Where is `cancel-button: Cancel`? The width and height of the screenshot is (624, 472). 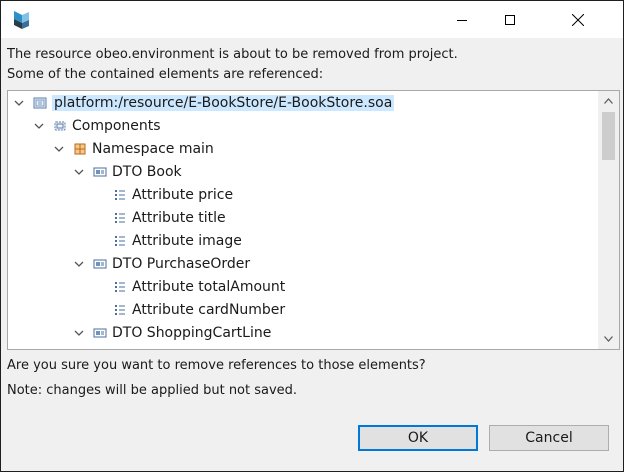
cancel-button: Cancel is located at coordinates (549, 438).